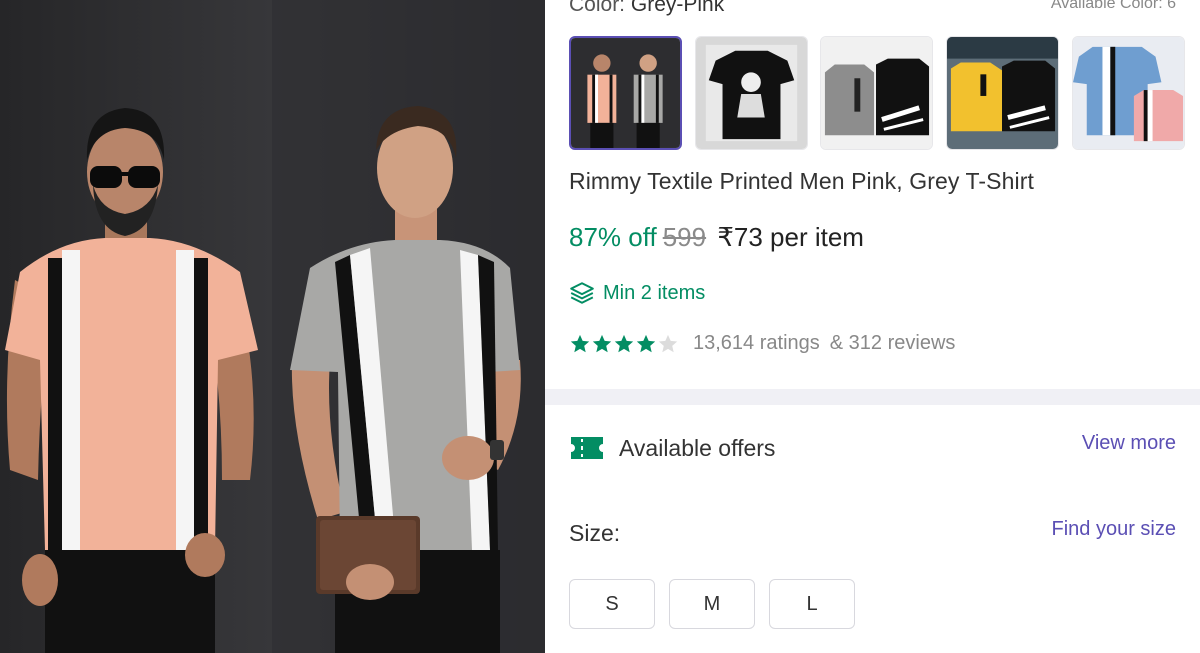 The height and width of the screenshot is (653, 1200). I want to click on thumbnail-grey-black-zoom-image, so click(876, 93).